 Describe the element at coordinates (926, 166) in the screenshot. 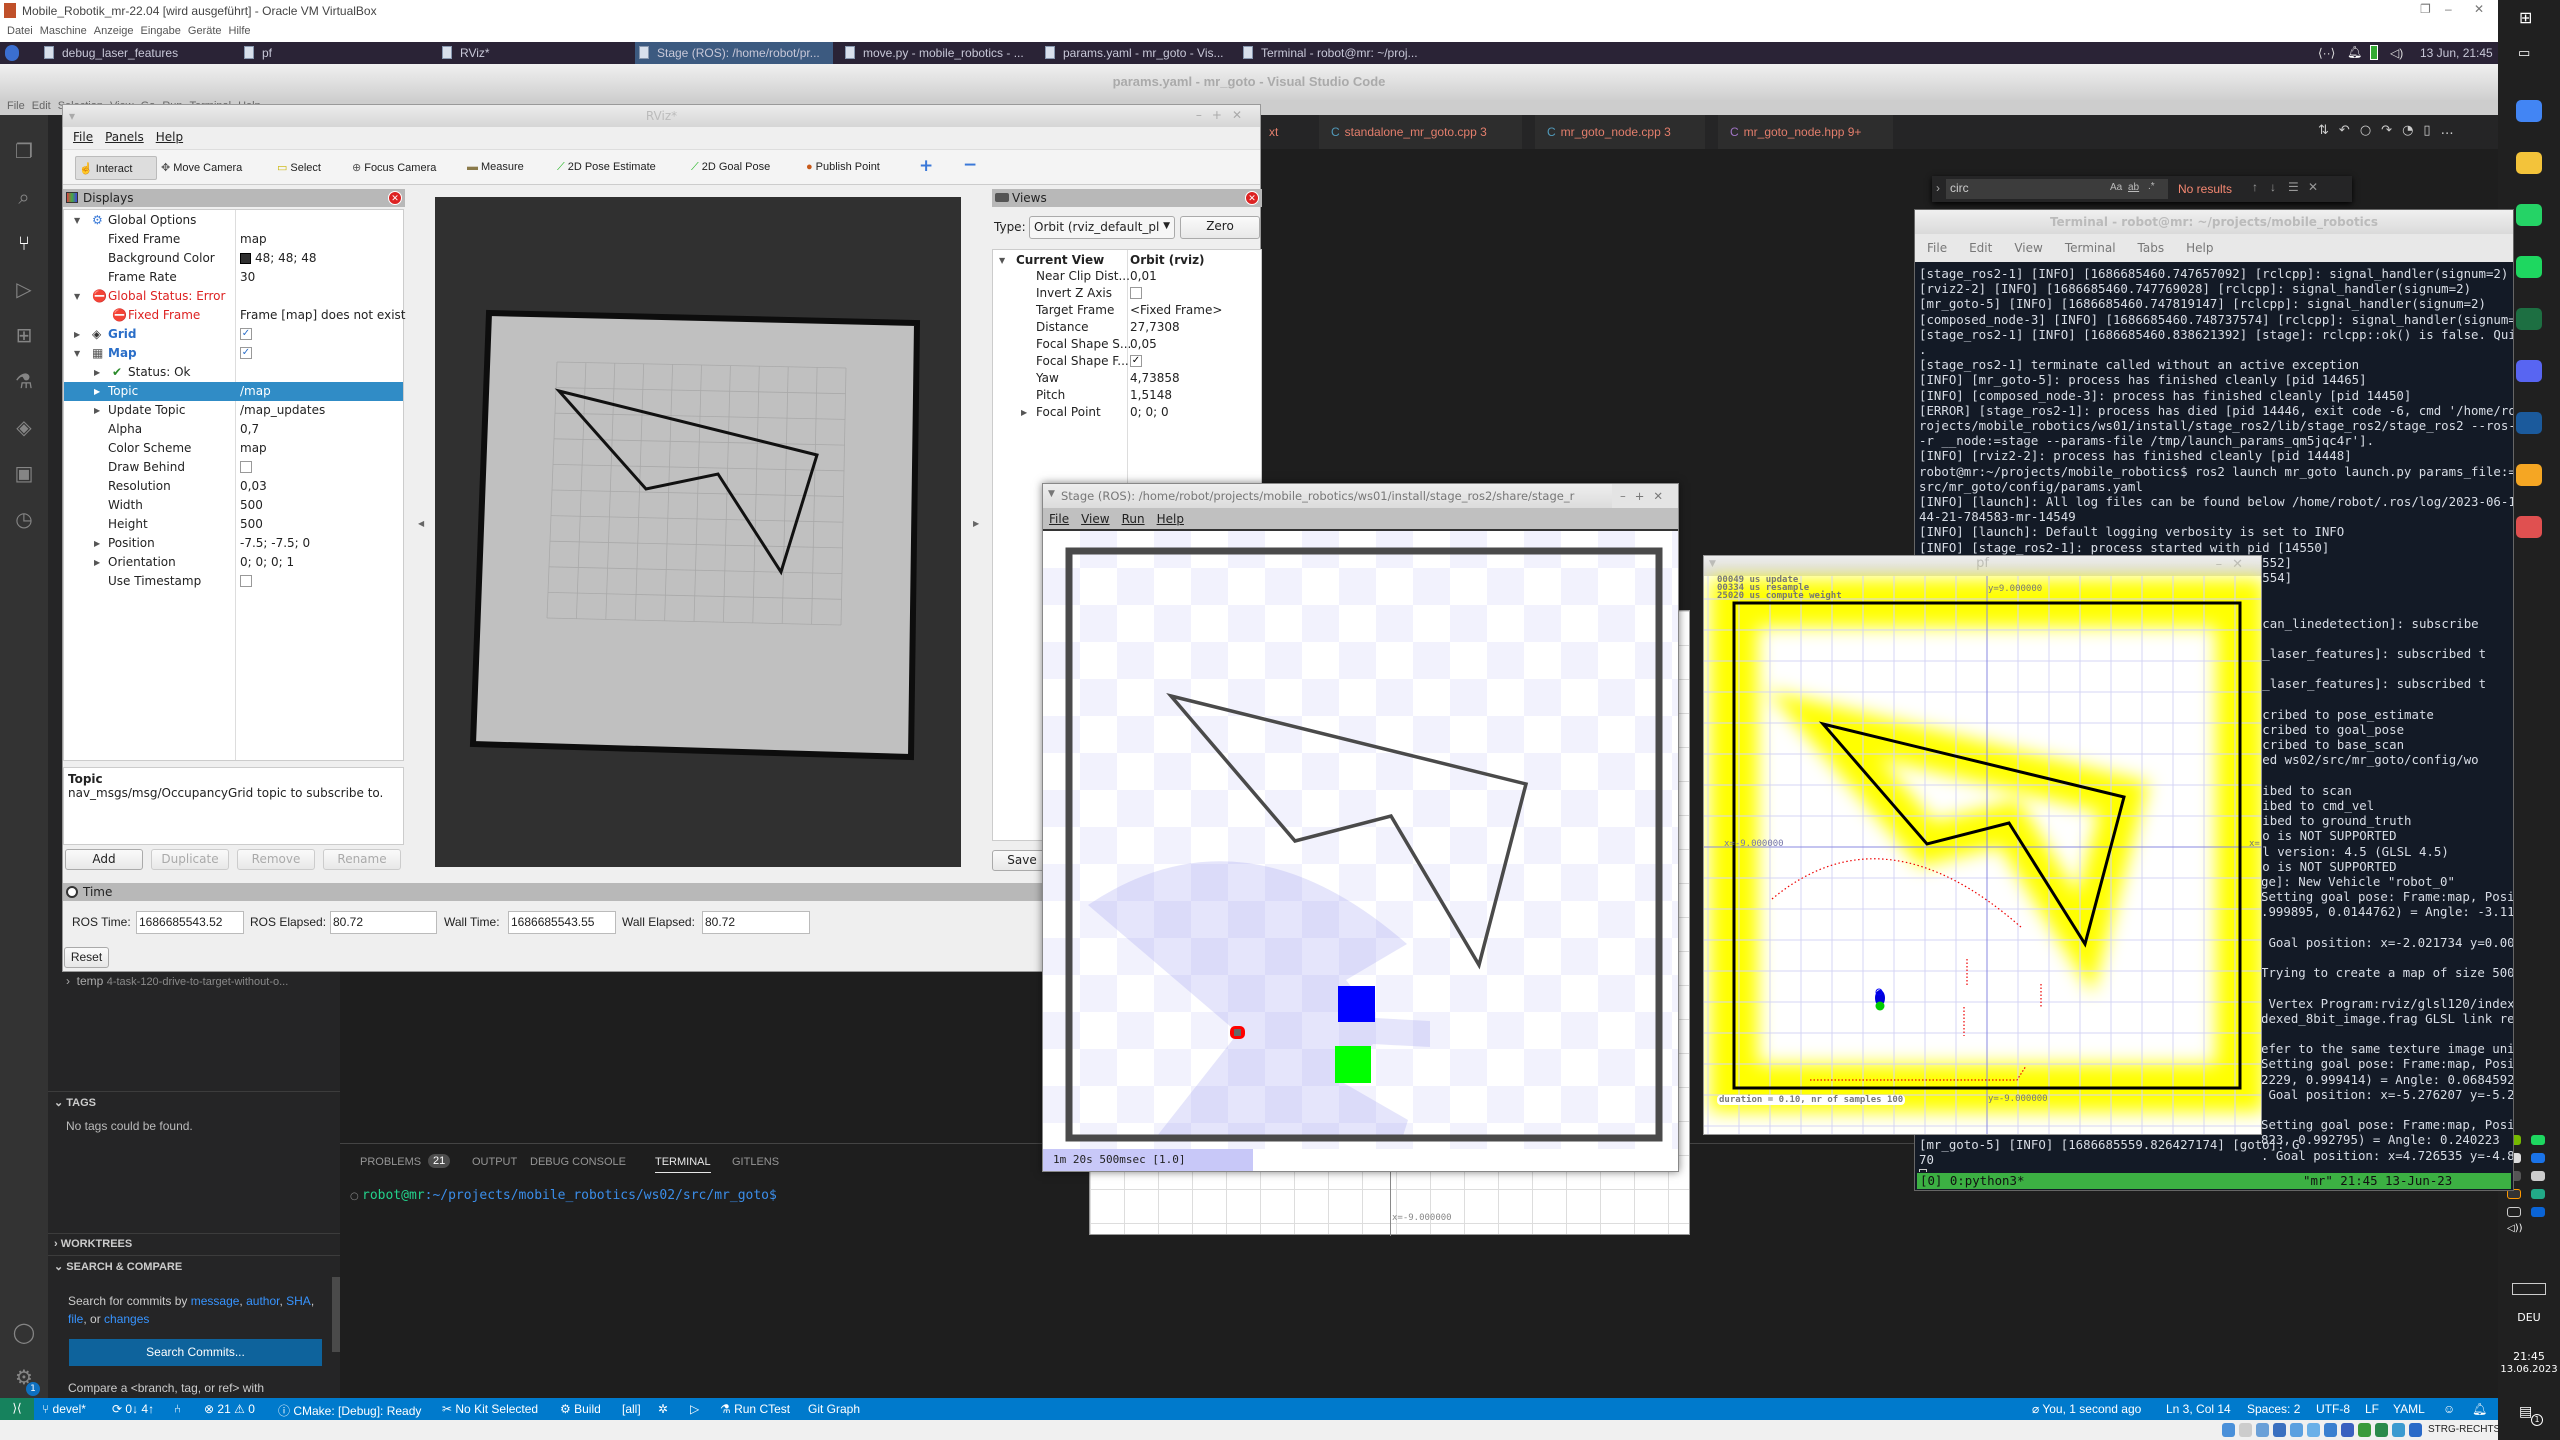

I see `add-tool-plus-icon: +` at that location.